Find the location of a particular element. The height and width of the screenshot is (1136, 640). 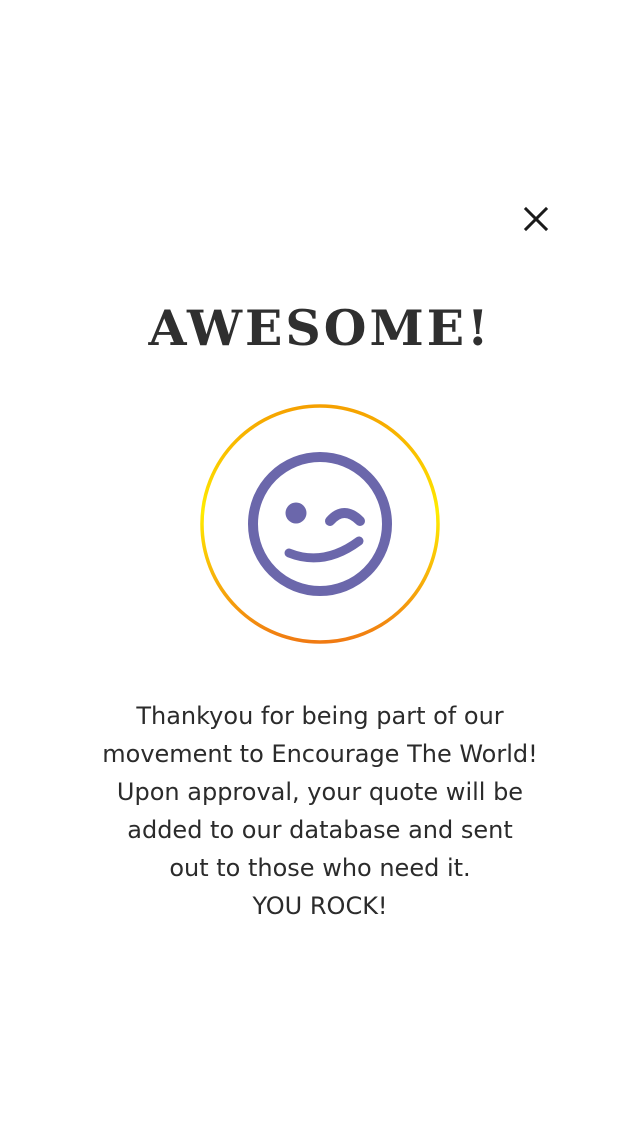

gradient-ring is located at coordinates (320, 524).